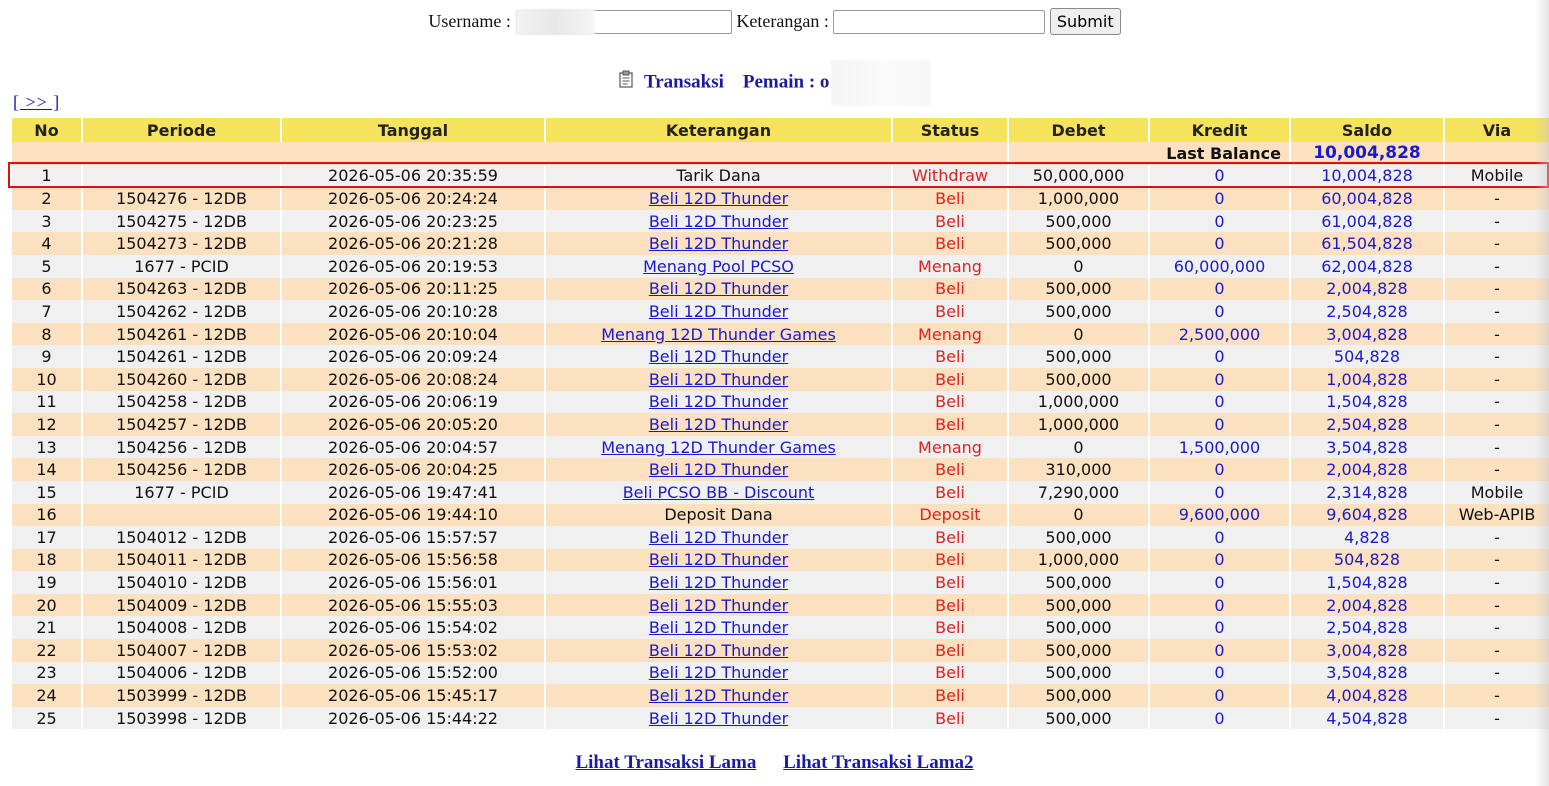  I want to click on submit-button: Submit, so click(1085, 21).